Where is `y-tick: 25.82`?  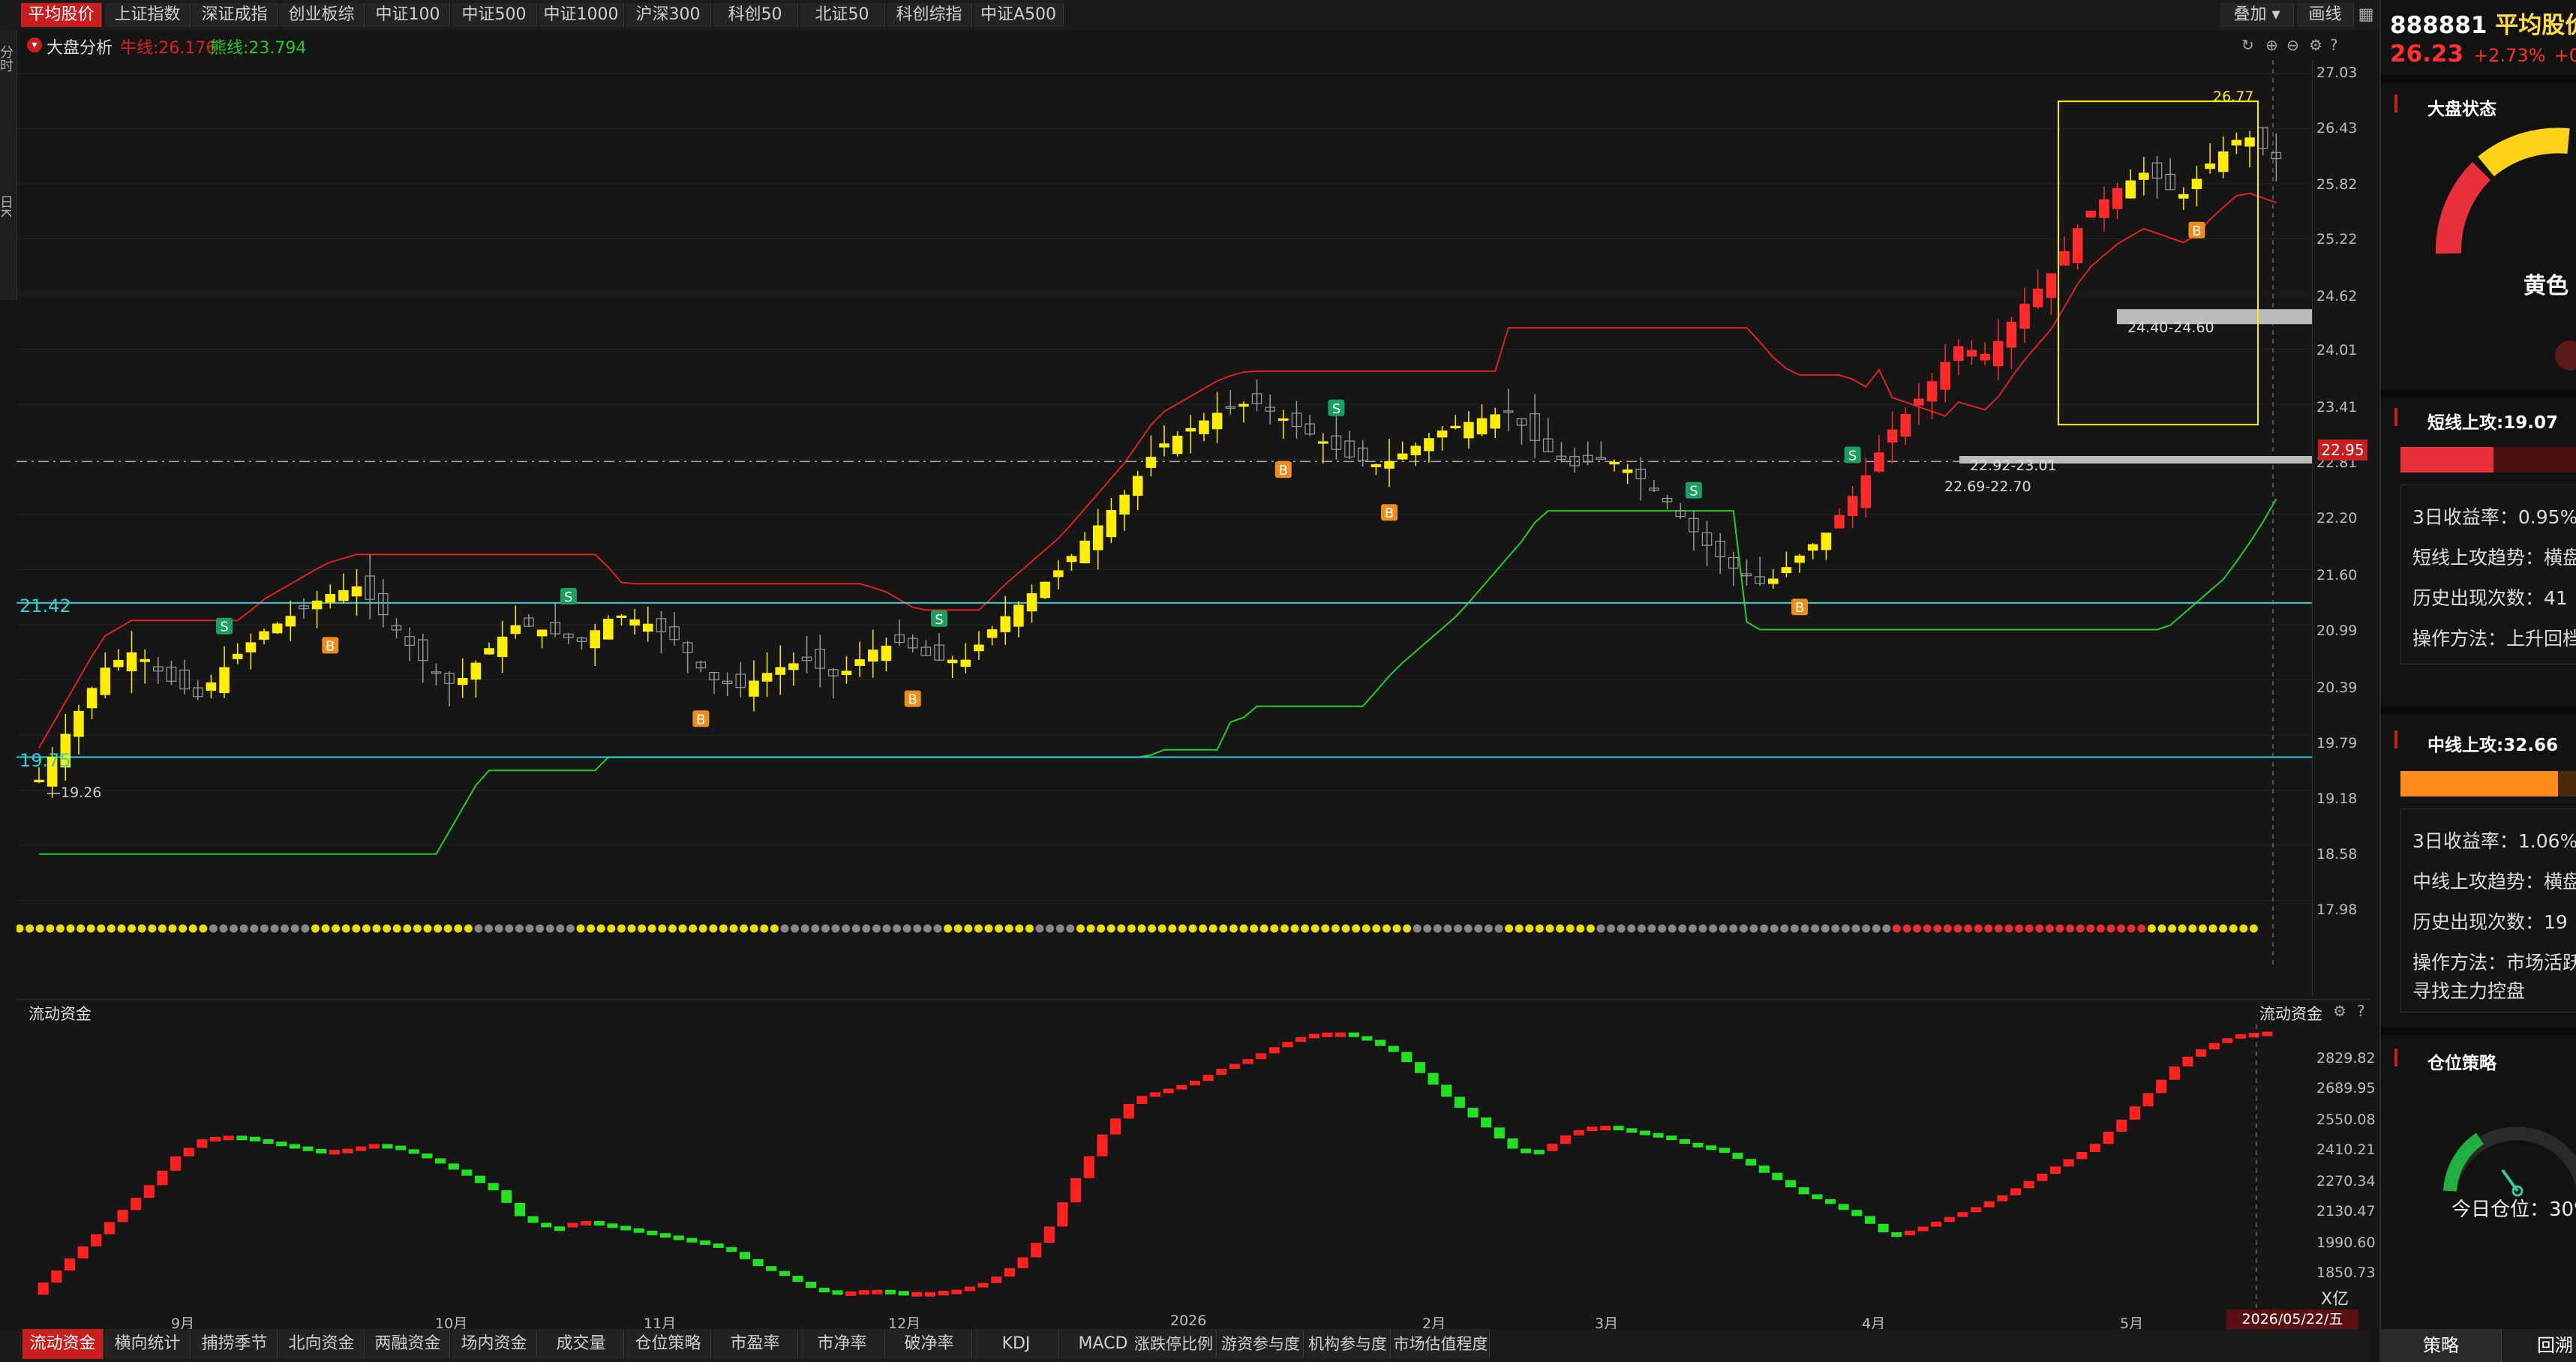
y-tick: 25.82 is located at coordinates (2337, 184).